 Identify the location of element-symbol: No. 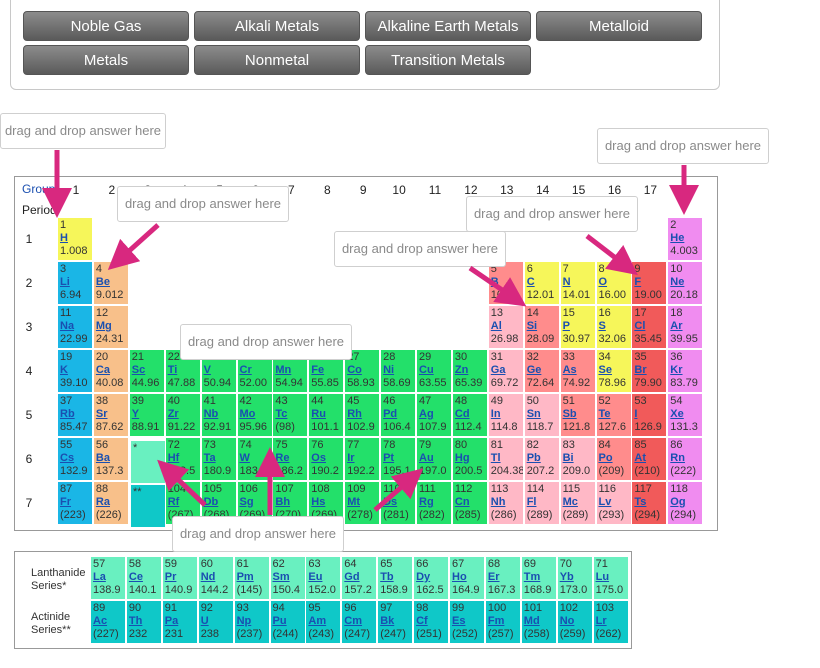
(575, 621).